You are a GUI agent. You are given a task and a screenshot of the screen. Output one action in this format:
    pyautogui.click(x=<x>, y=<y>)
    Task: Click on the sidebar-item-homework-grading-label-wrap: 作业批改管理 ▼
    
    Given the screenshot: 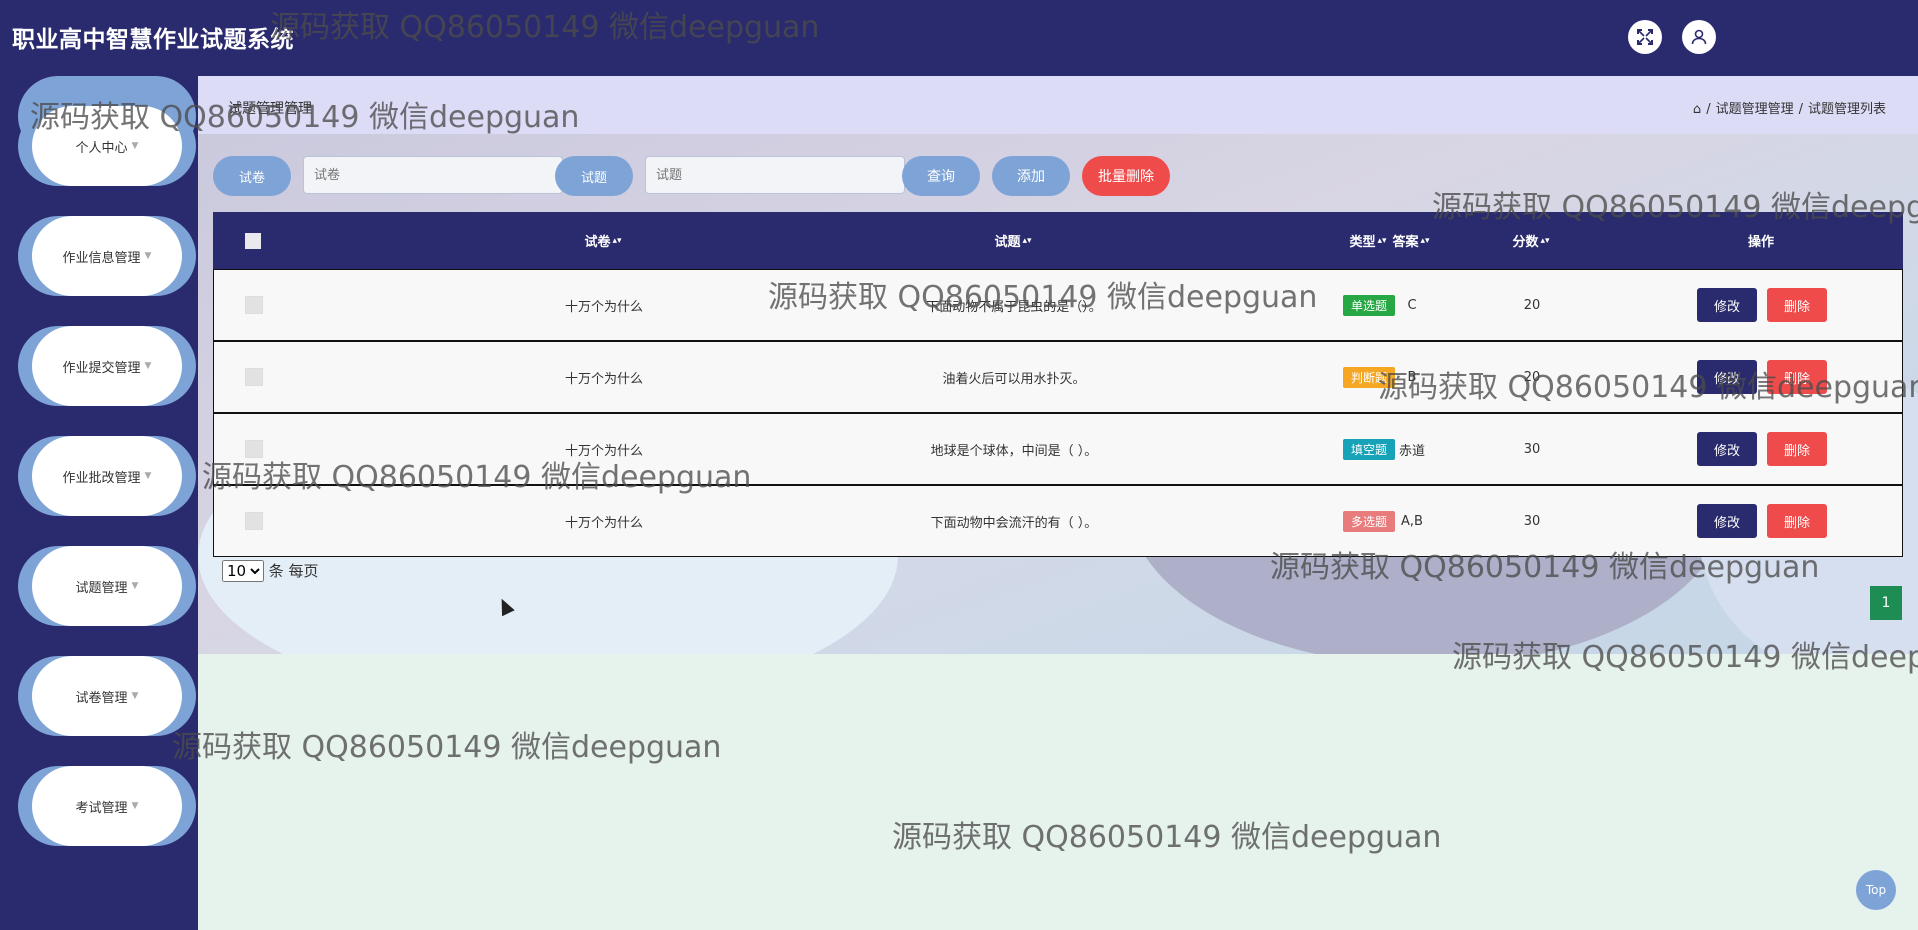 What is the action you would take?
    pyautogui.click(x=107, y=476)
    